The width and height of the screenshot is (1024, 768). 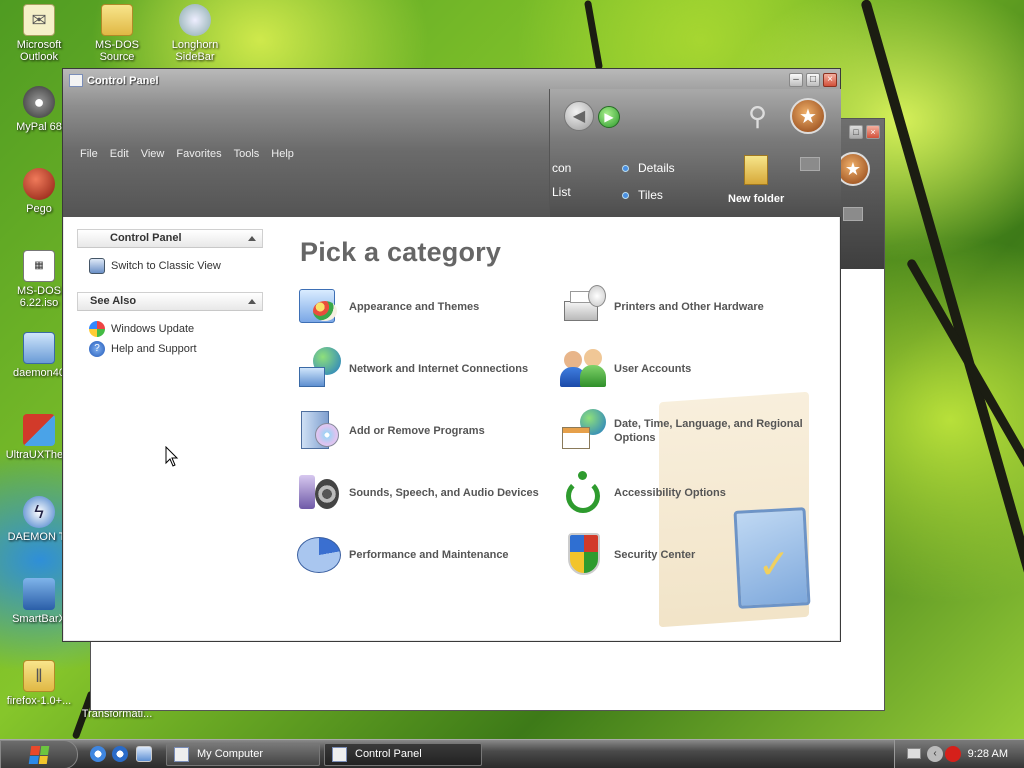 I want to click on category-appearance-themes: Appearance and Themes, so click(x=426, y=307).